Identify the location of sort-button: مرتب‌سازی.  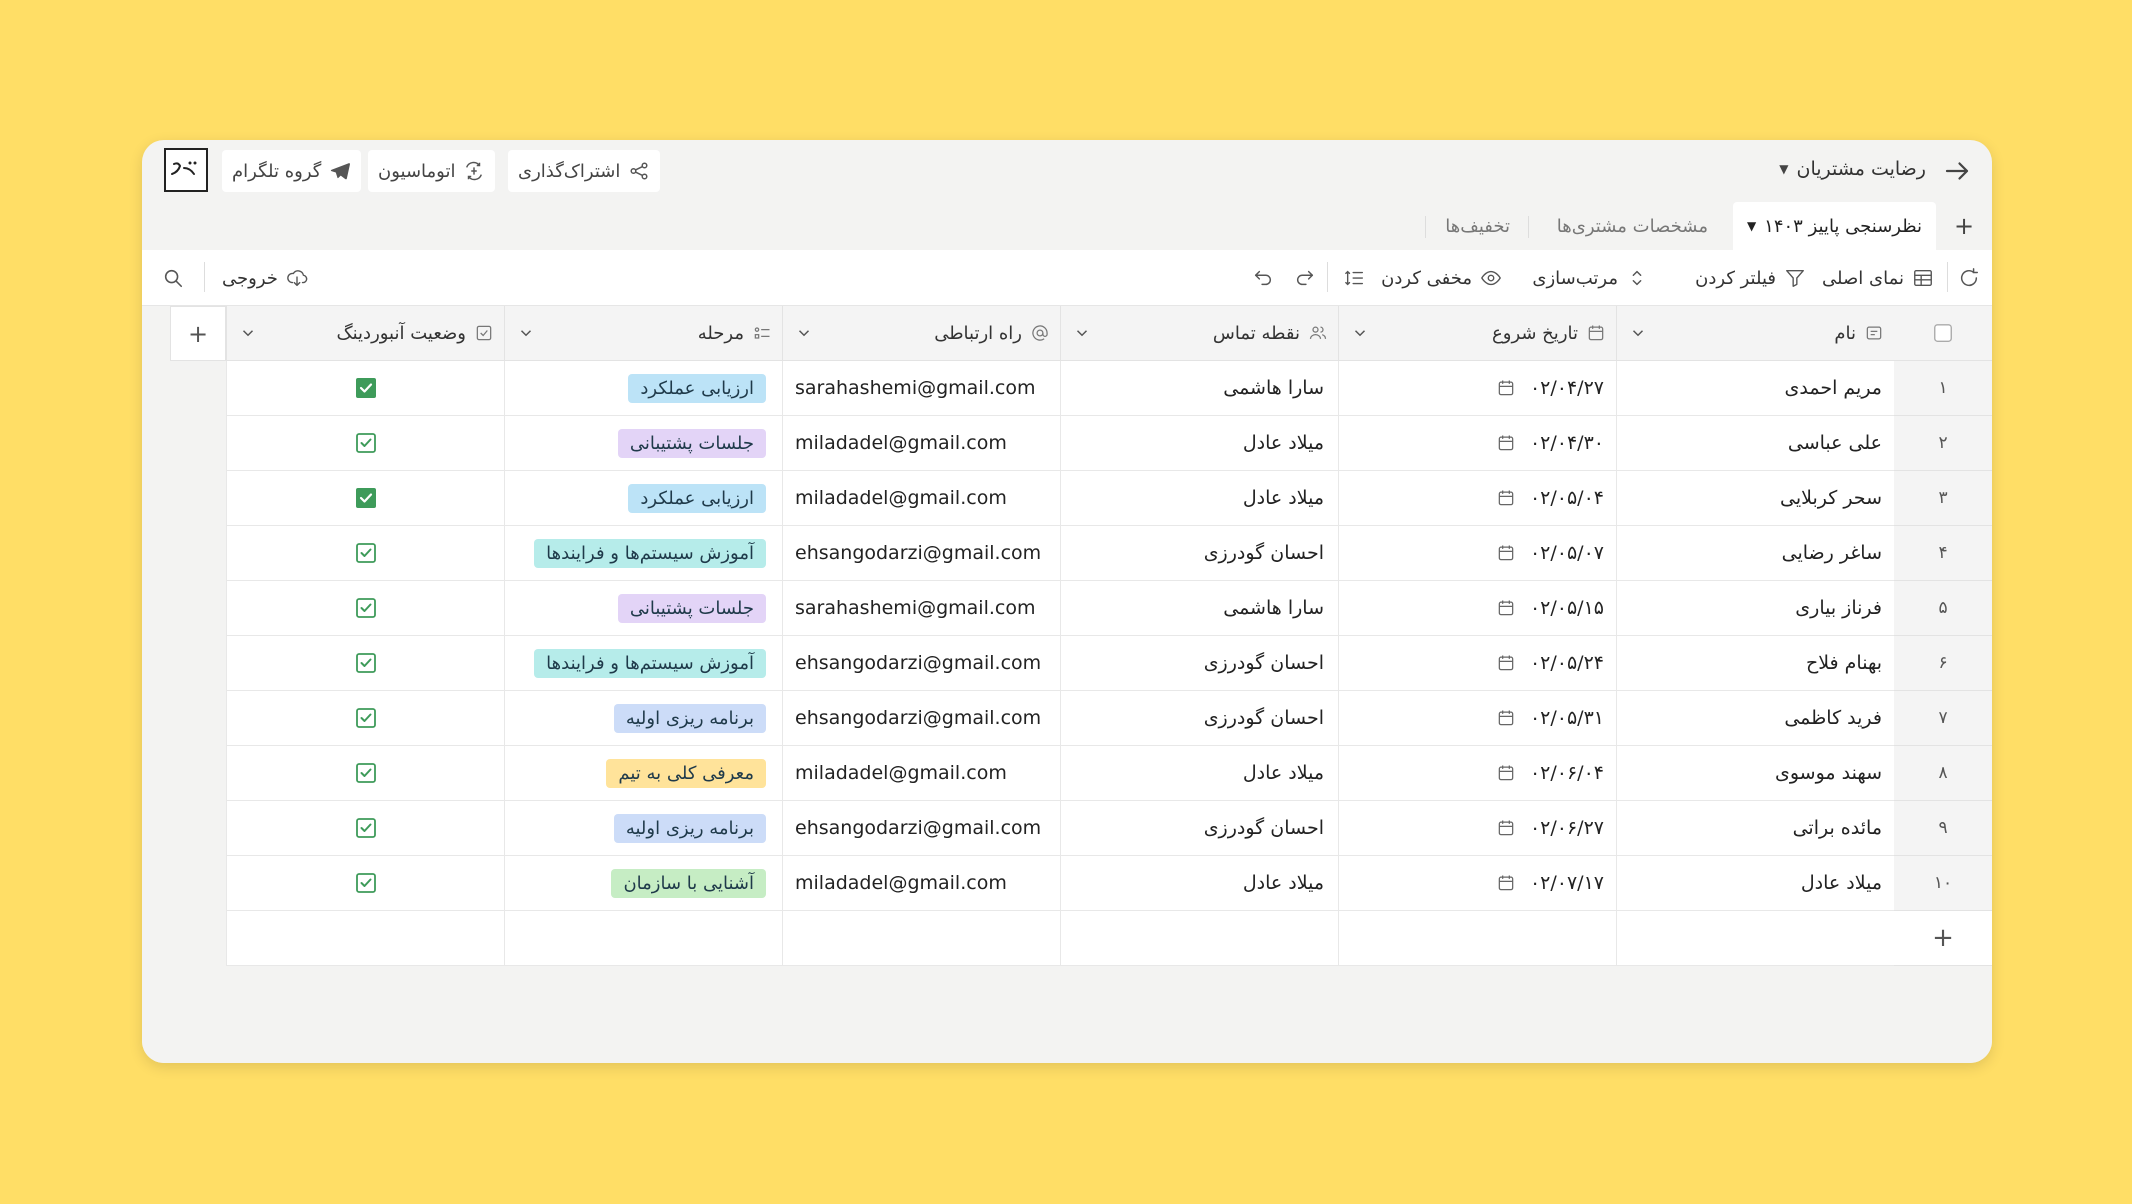
(1590, 278).